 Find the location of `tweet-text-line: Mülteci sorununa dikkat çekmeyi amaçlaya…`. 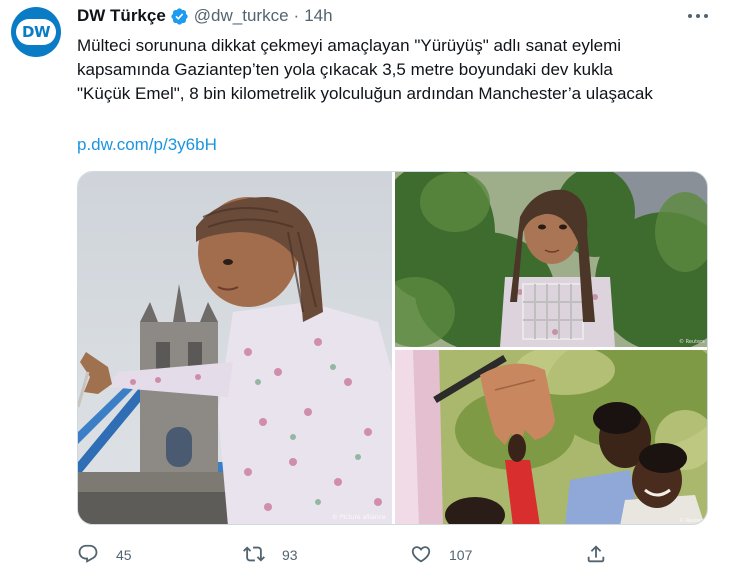

tweet-text-line: Mülteci sorununa dikkat çekmeyi amaçlaya… is located at coordinates (349, 45).